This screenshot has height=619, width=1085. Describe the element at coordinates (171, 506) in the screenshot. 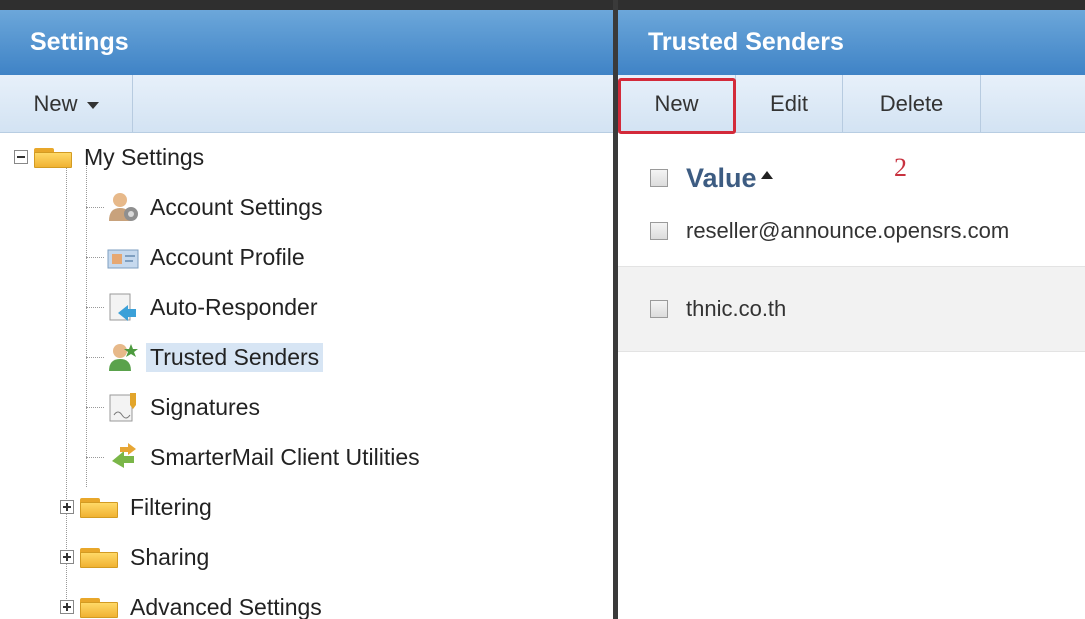

I see `tree-node-label: Filtering` at that location.